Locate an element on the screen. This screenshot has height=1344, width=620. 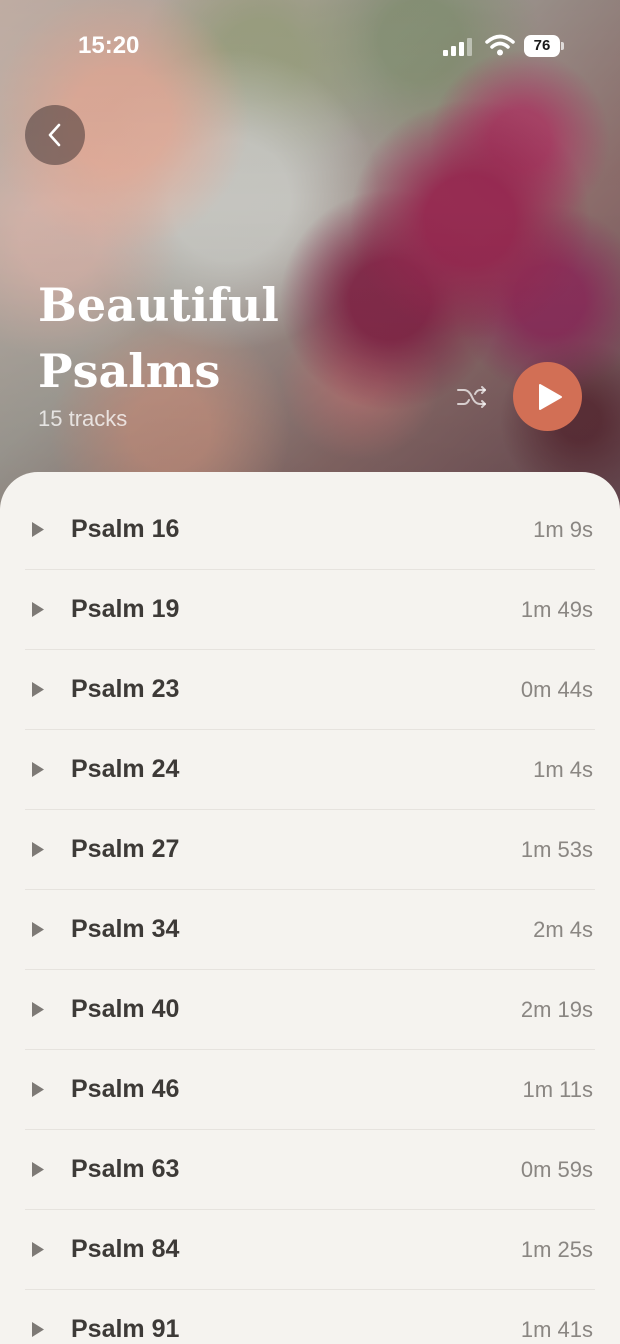
track-duration: 0m 44s is located at coordinates (556, 689).